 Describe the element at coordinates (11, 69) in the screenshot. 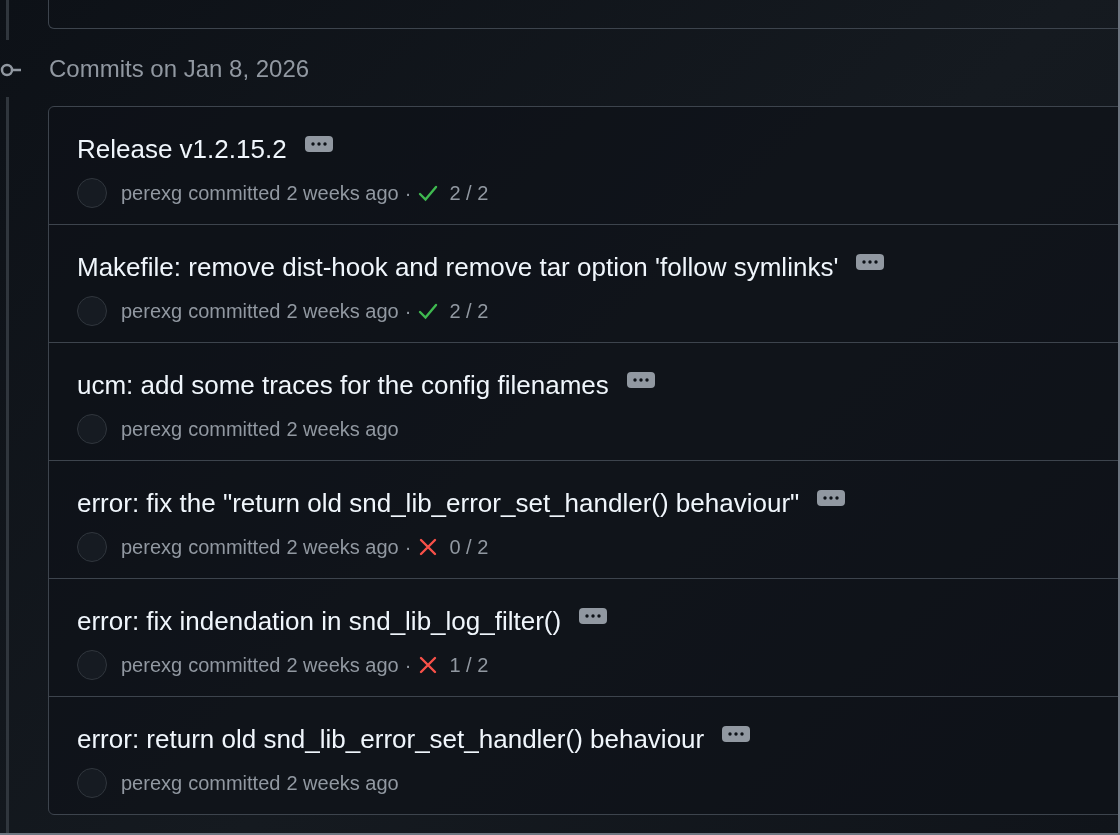

I see `commit-icon` at that location.